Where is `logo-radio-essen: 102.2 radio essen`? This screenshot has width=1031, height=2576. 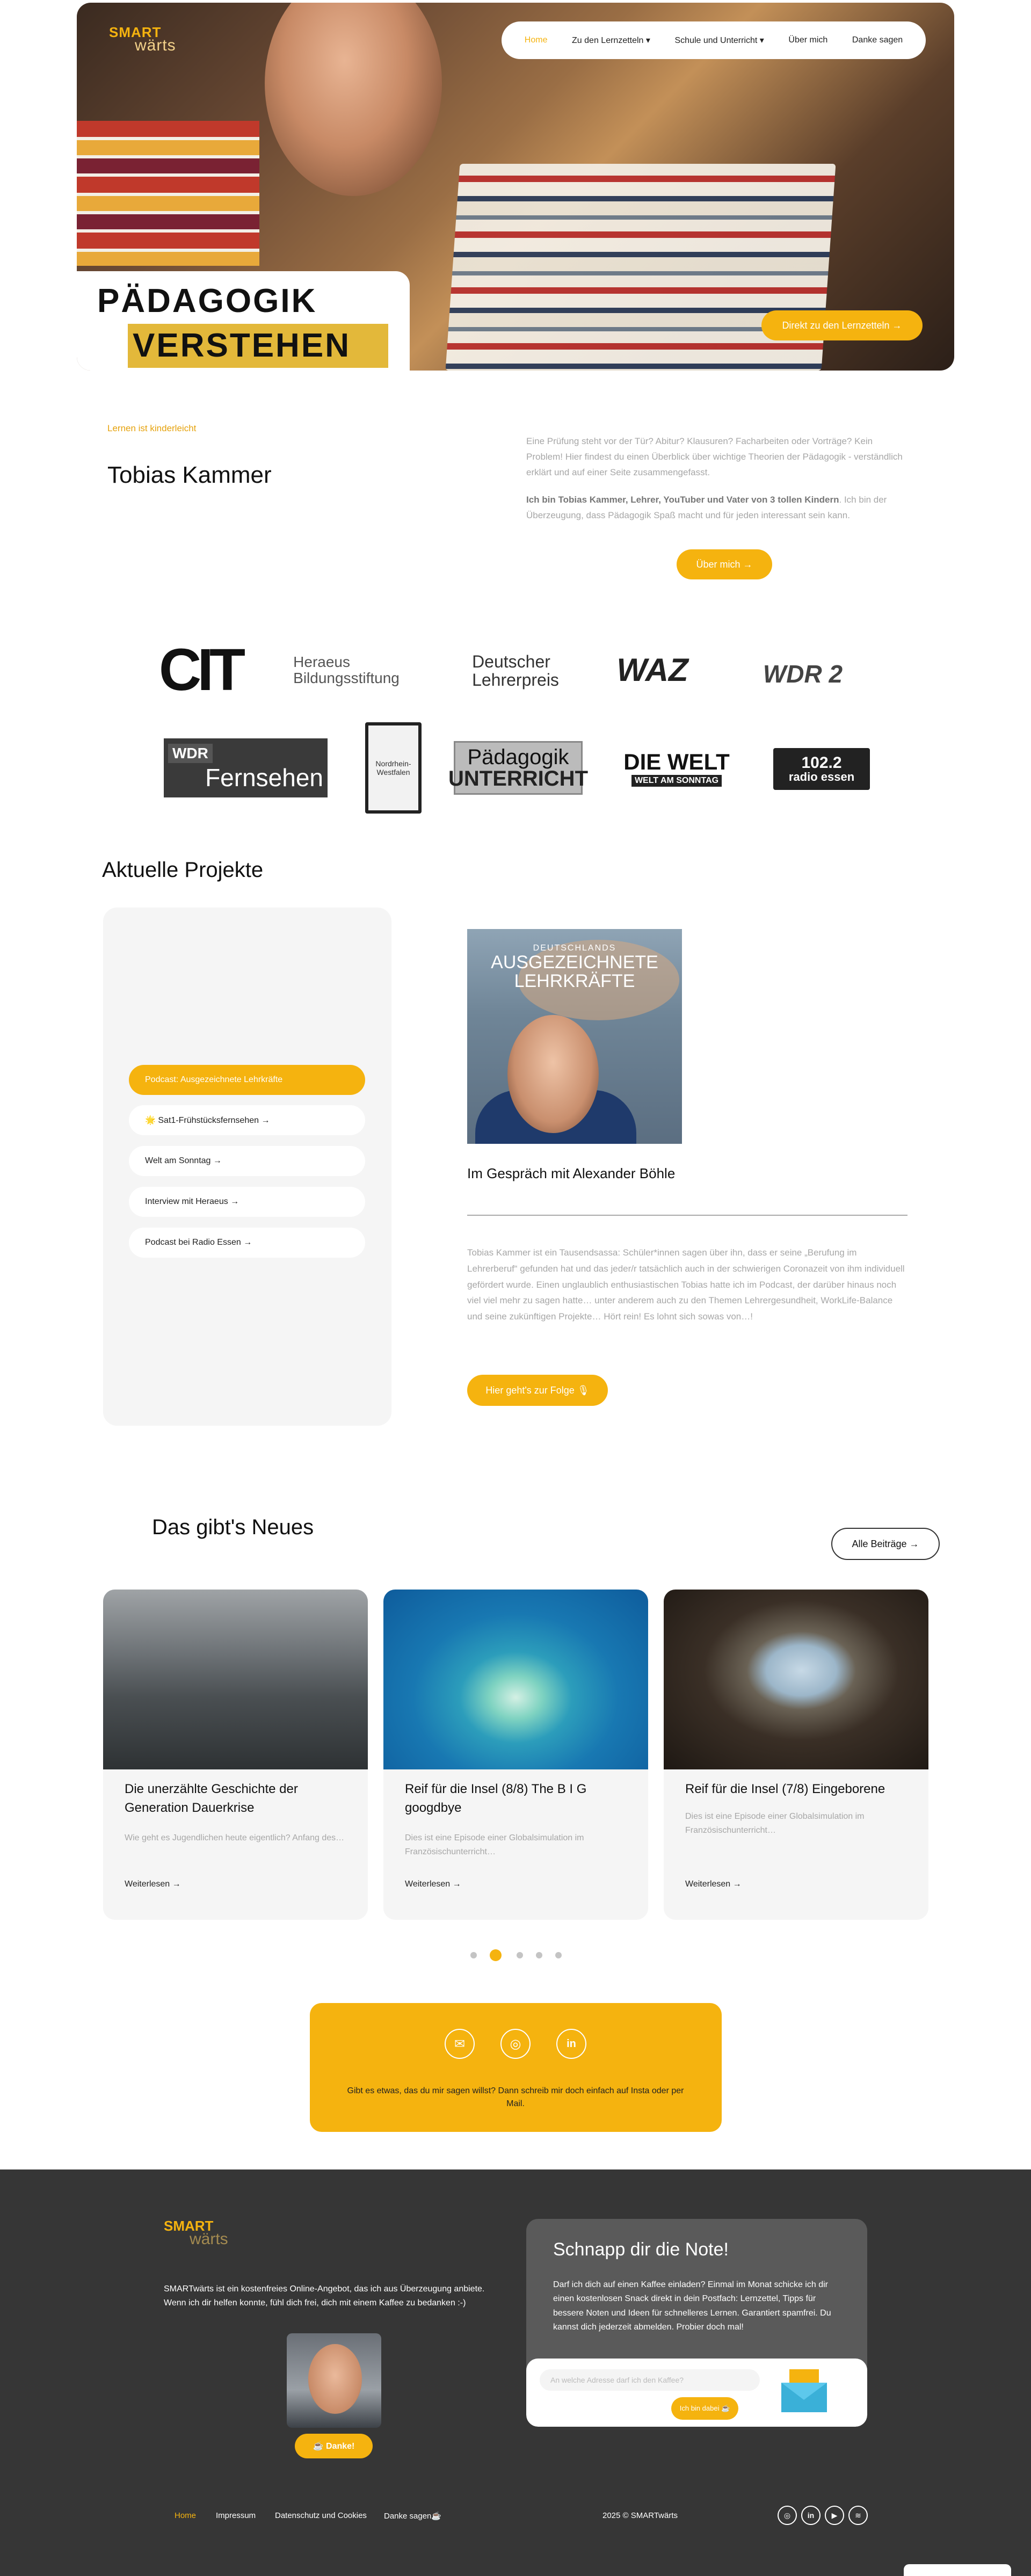
logo-radio-essen: 102.2 radio essen is located at coordinates (821, 769).